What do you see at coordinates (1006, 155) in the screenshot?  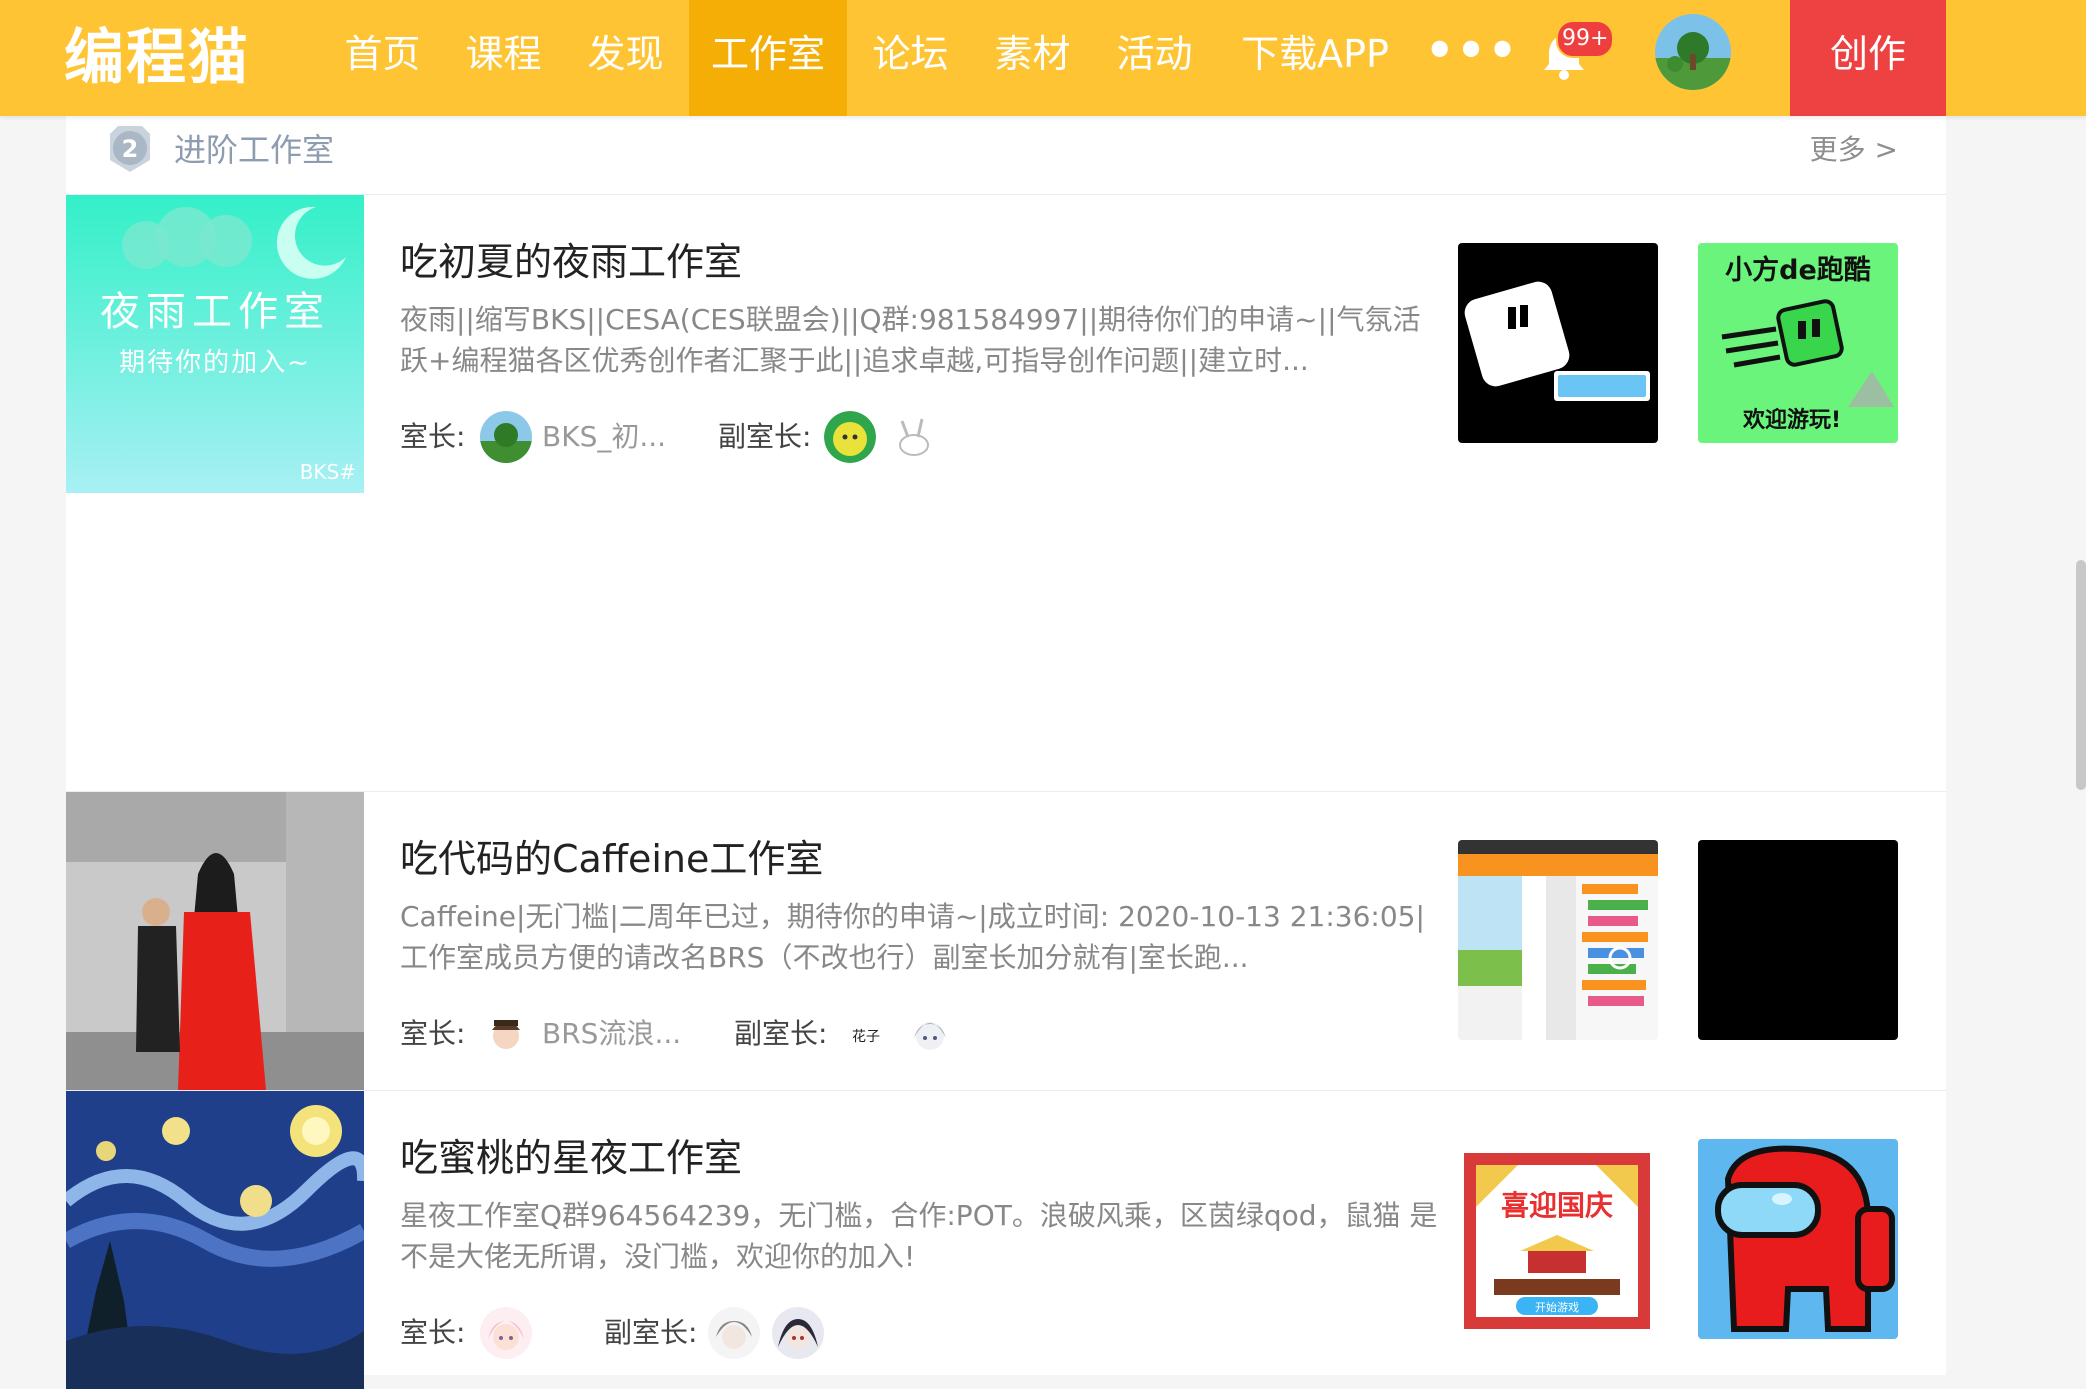 I see `section-header: 2 进阶工作室 更多 >` at bounding box center [1006, 155].